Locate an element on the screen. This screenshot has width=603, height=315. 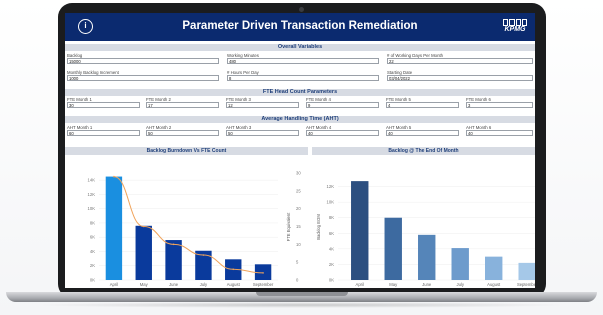
fte-month-6-field: FTE Month 6 3 is located at coordinates (499, 102).